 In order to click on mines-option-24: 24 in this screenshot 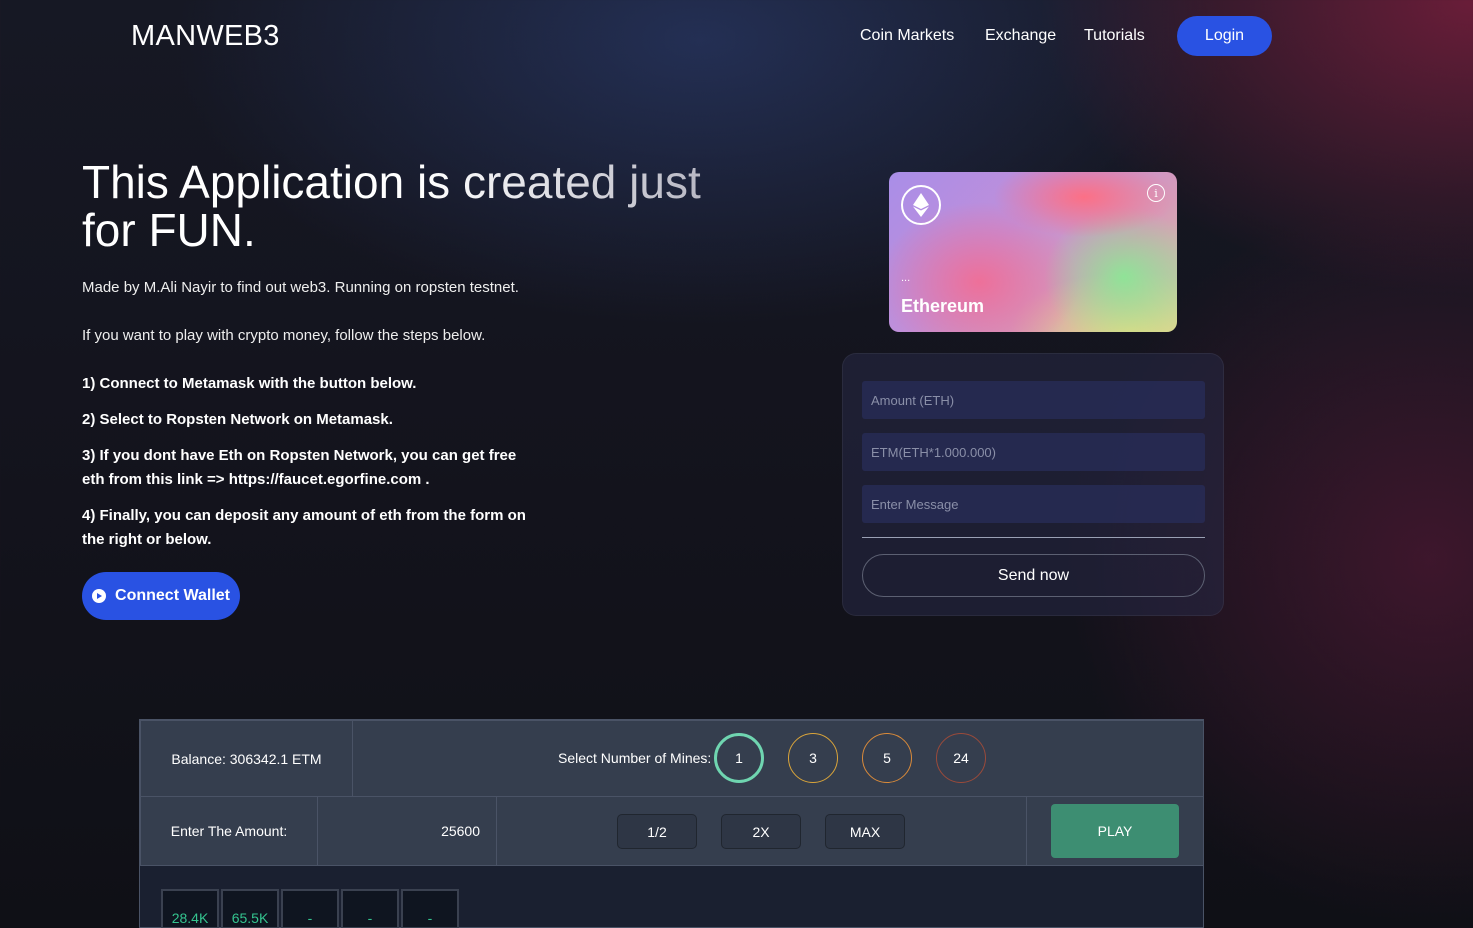, I will do `click(961, 758)`.